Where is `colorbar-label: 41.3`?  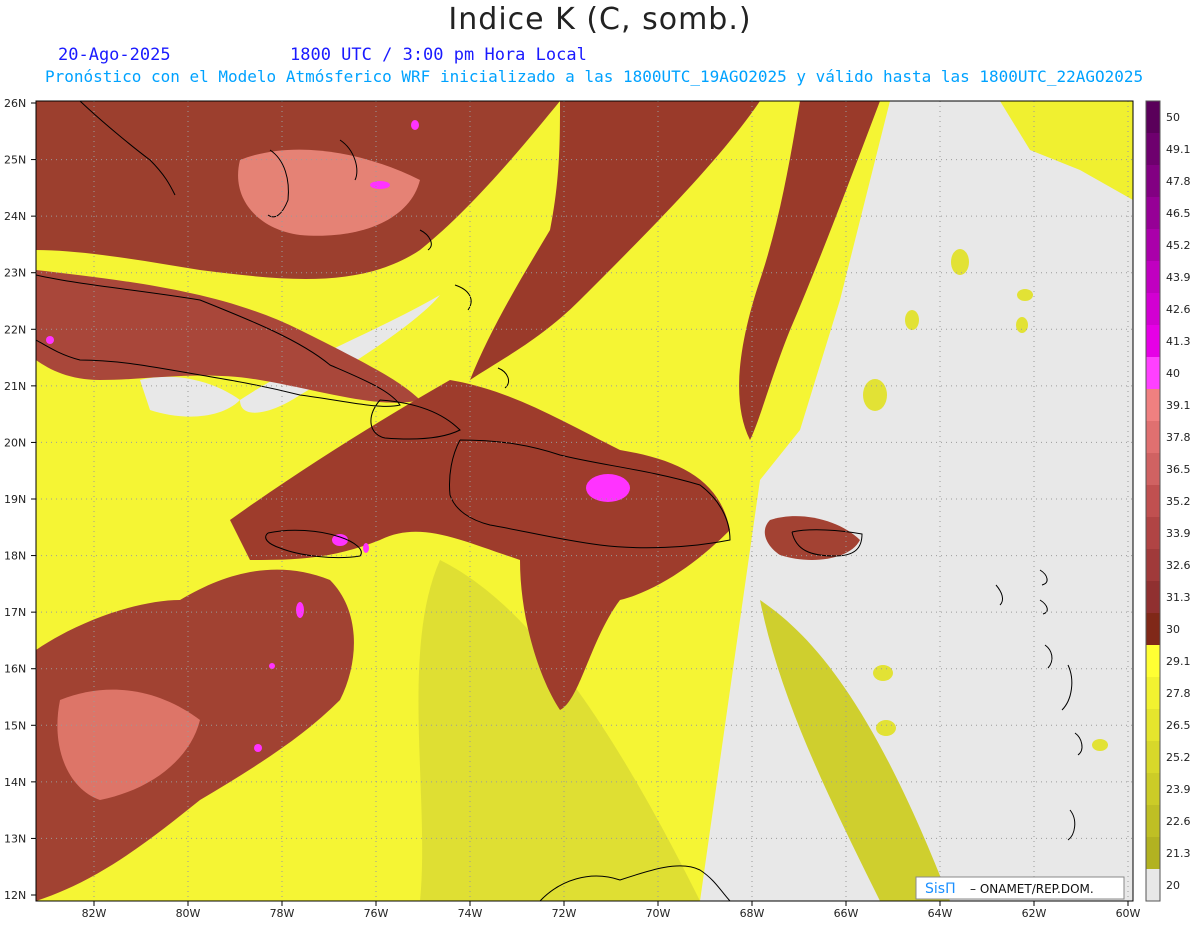 colorbar-label: 41.3 is located at coordinates (1178, 341).